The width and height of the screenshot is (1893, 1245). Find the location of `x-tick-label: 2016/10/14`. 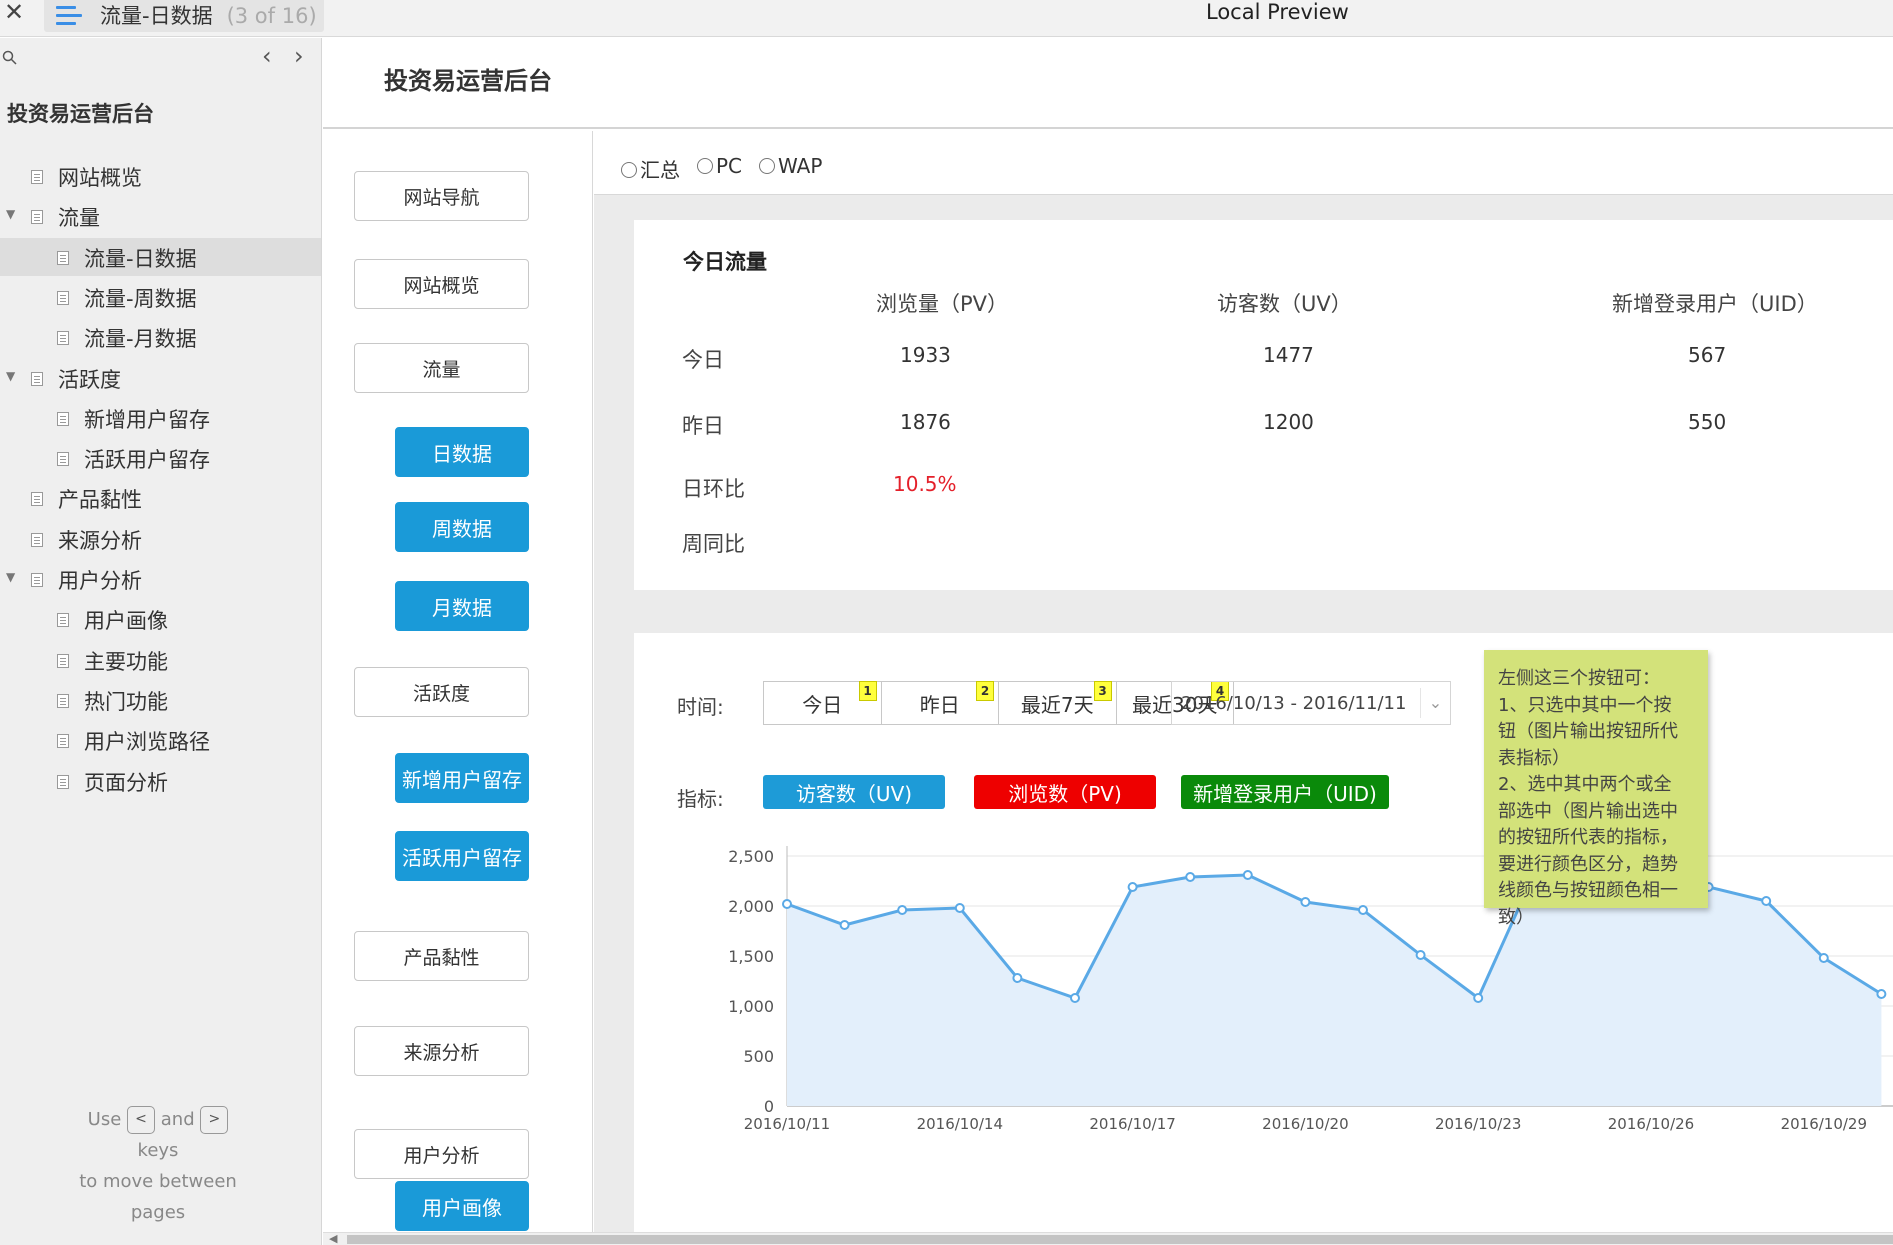

x-tick-label: 2016/10/14 is located at coordinates (960, 1124).